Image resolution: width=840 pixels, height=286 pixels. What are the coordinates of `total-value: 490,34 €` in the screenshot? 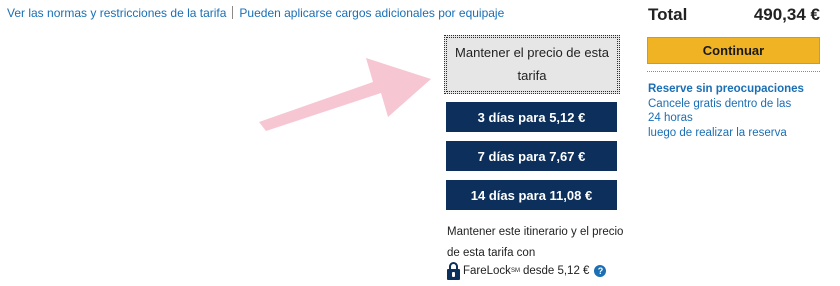 It's located at (786, 14).